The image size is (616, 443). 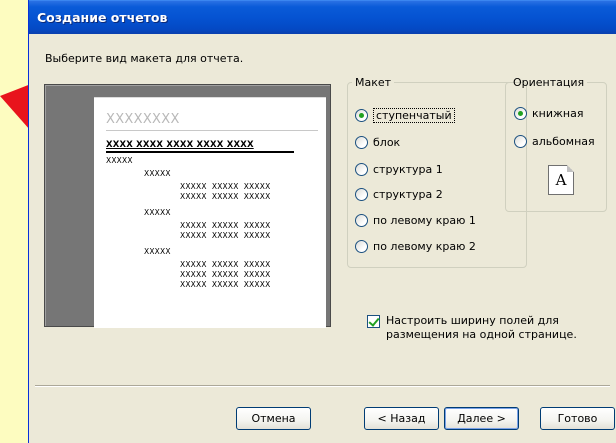 I want to click on option-label: по левому краю 1, so click(x=424, y=220).